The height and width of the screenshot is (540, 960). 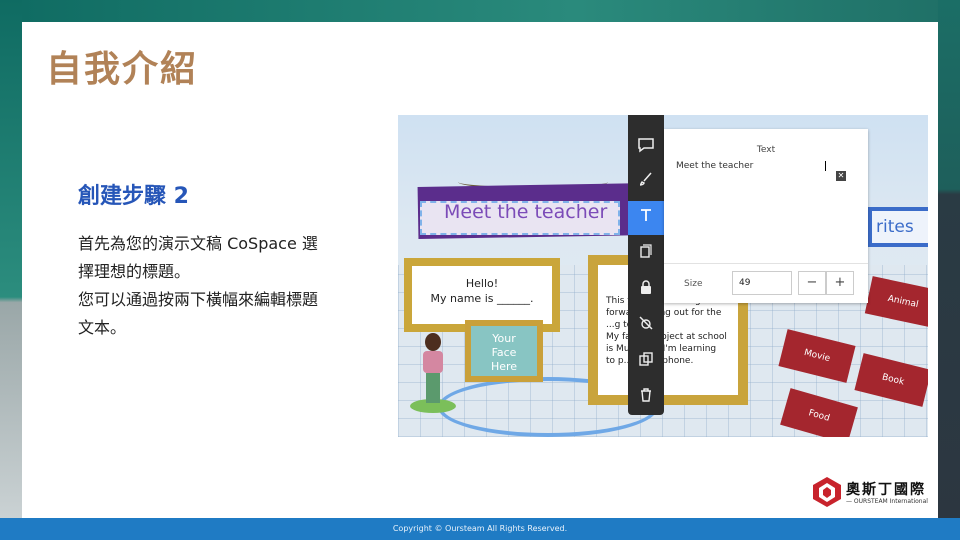 What do you see at coordinates (812, 283) in the screenshot?
I see `size-decrease-button: −` at bounding box center [812, 283].